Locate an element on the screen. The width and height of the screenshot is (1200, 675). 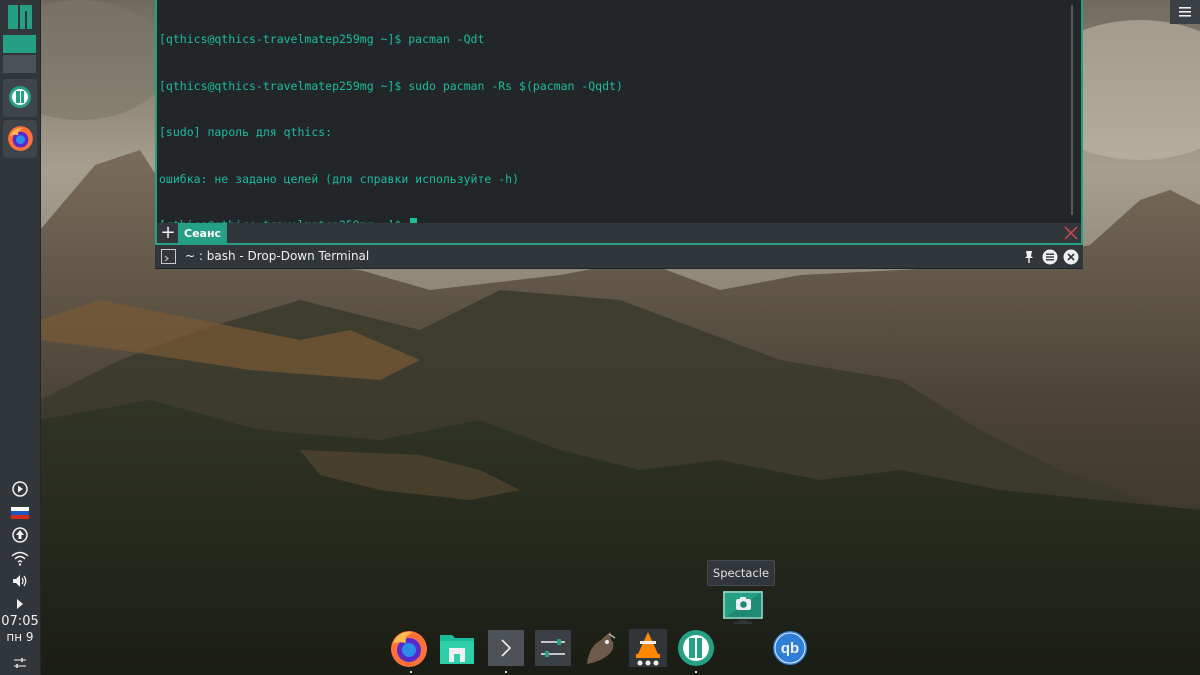
expand-tray-icon is located at coordinates (20, 604).